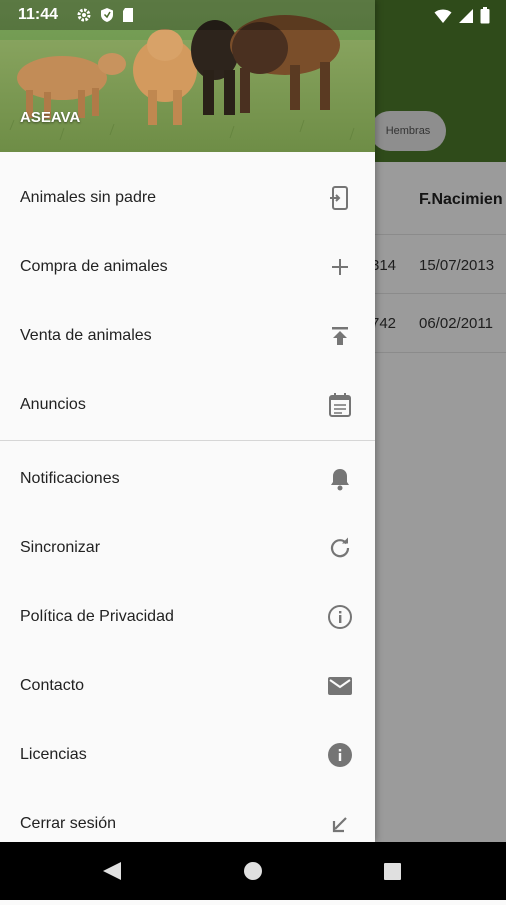 This screenshot has width=506, height=905. I want to click on wifi-icon, so click(443, 16).